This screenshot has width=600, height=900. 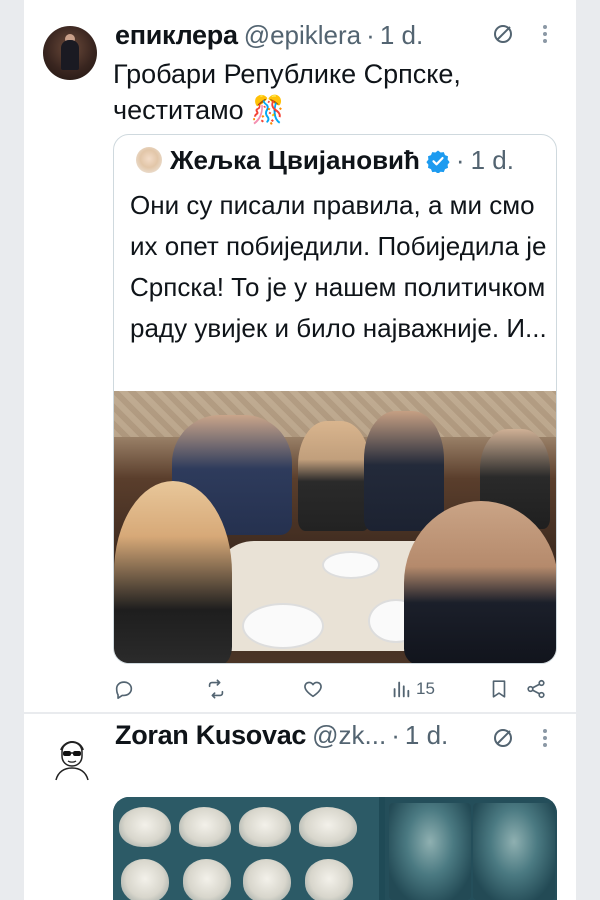 What do you see at coordinates (425, 688) in the screenshot?
I see `views-count: 15` at bounding box center [425, 688].